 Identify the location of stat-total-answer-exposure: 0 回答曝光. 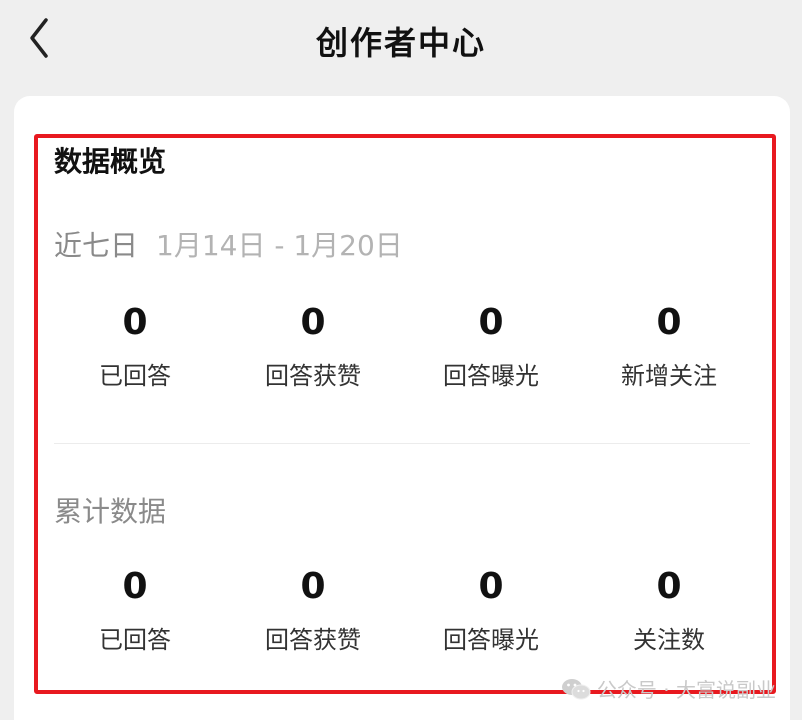
(491, 610).